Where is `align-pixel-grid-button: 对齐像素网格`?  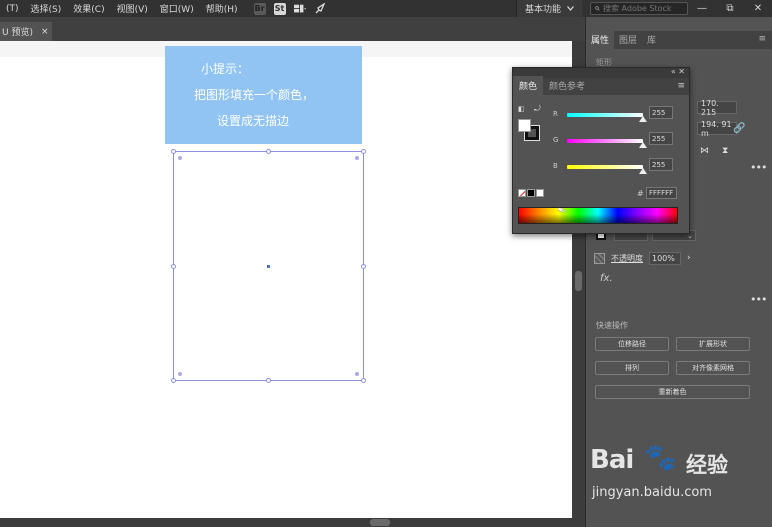 align-pixel-grid-button: 对齐像素网格 is located at coordinates (713, 368).